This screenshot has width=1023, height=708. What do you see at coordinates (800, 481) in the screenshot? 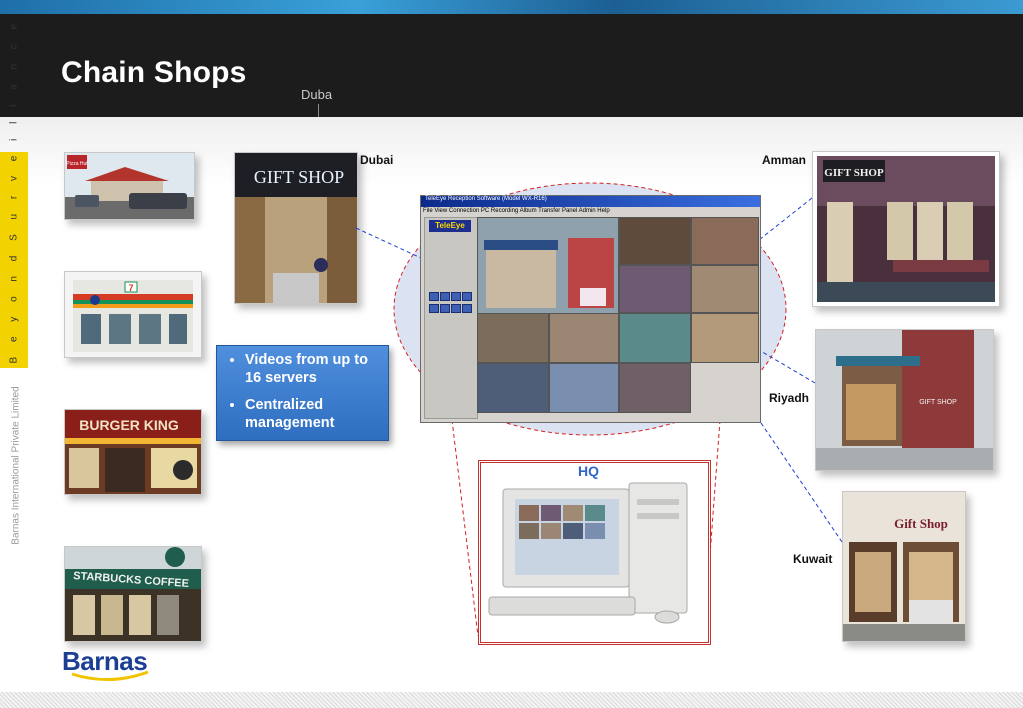
I see `connector-kuwait` at bounding box center [800, 481].